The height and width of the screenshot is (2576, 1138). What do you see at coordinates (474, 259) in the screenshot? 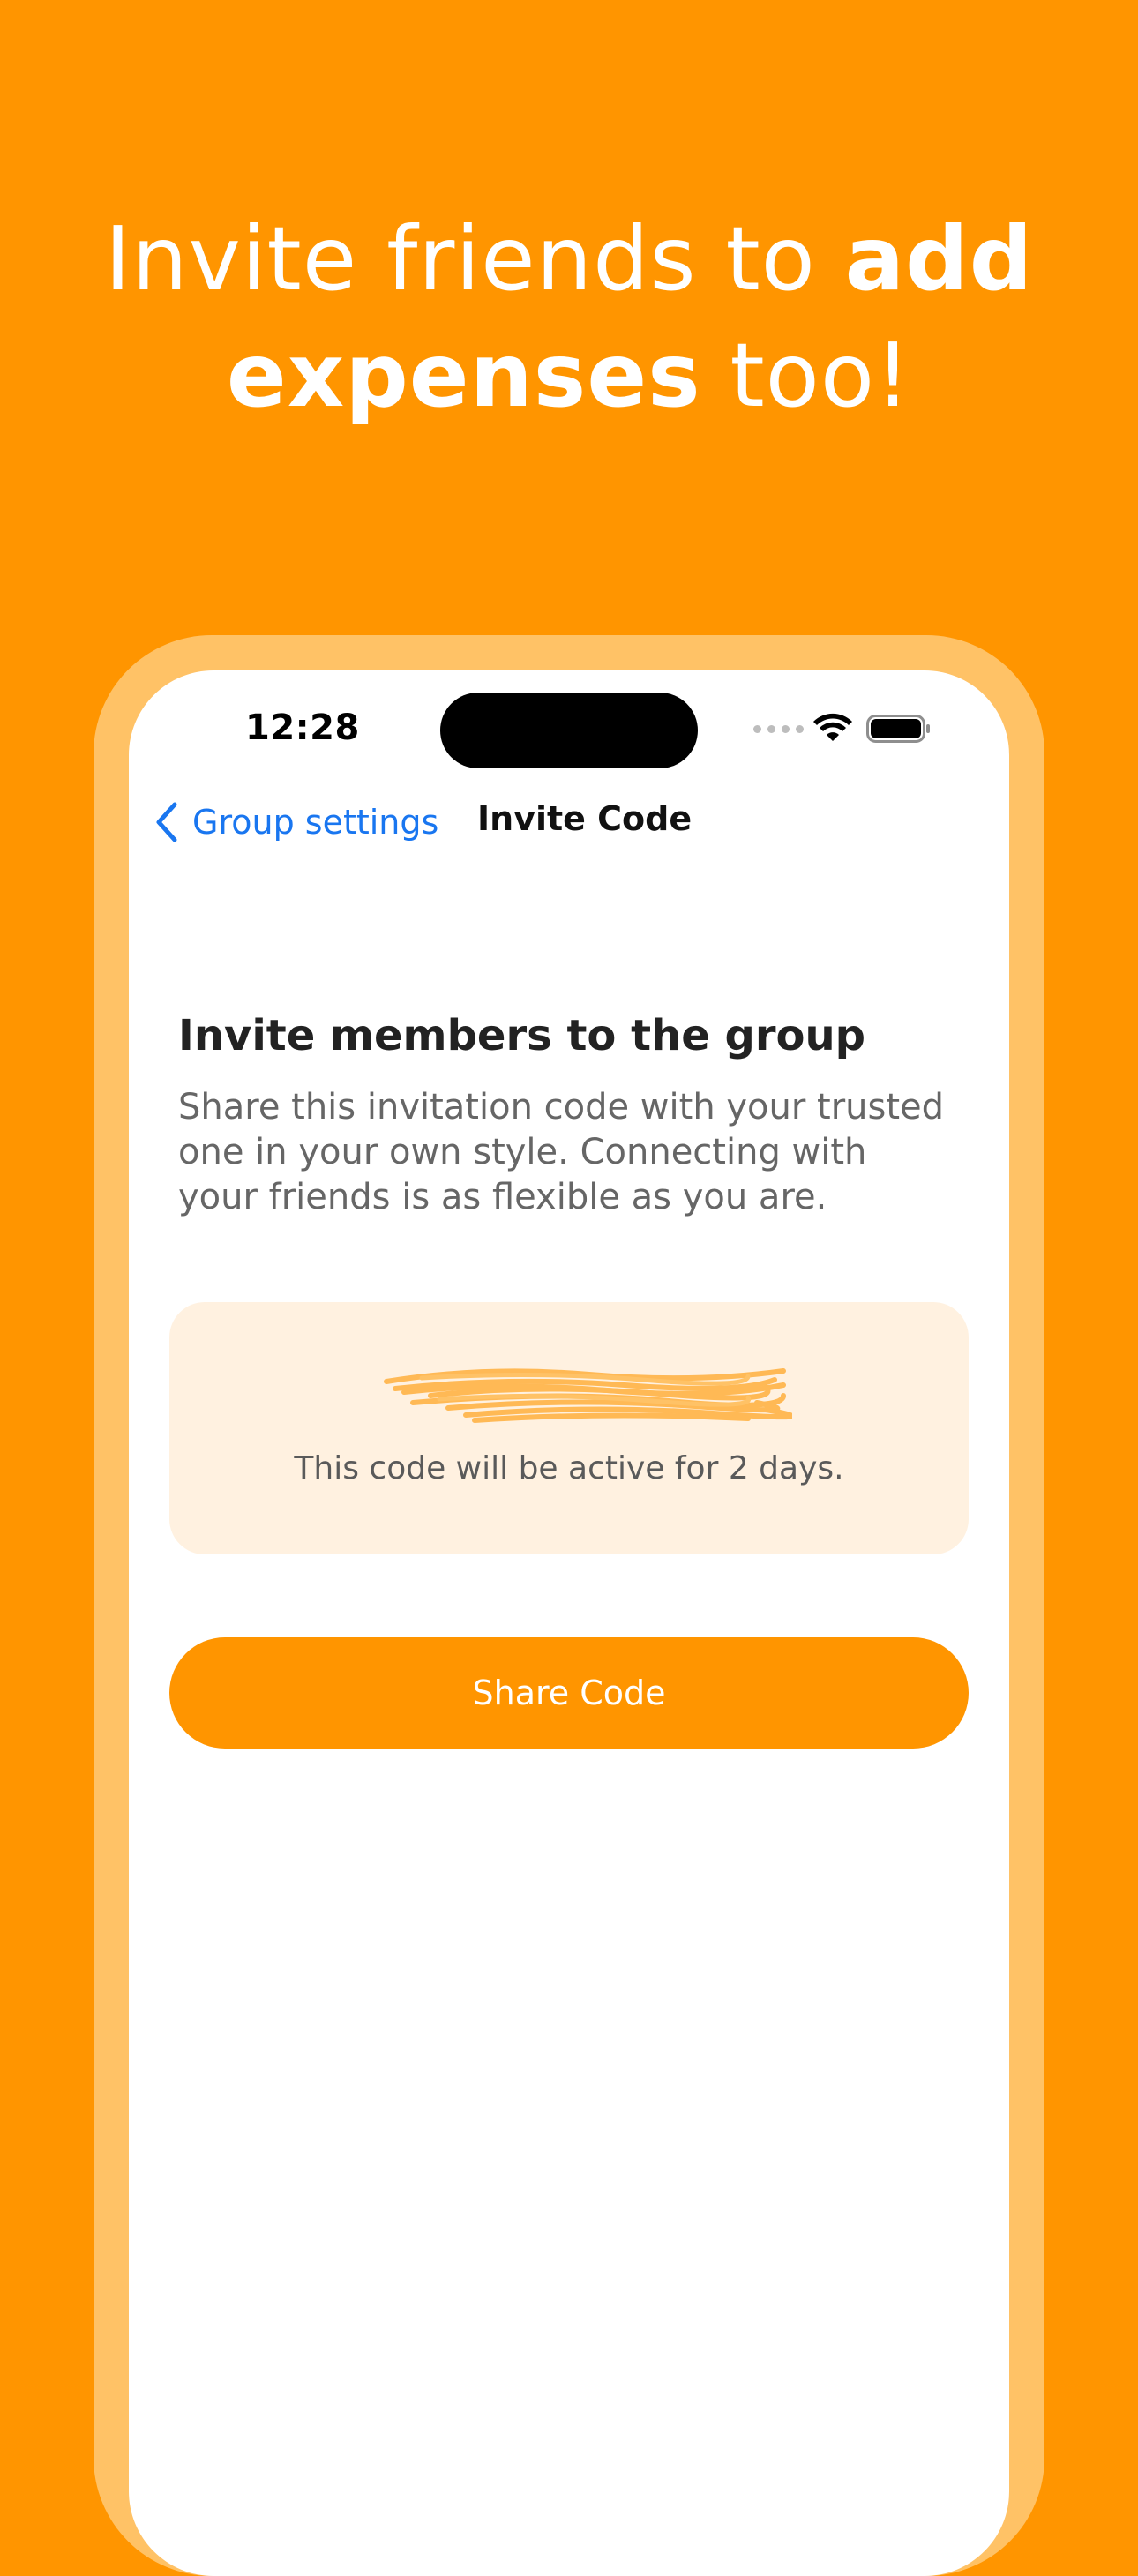
I see `headline-text-1: Invite friends to` at bounding box center [474, 259].